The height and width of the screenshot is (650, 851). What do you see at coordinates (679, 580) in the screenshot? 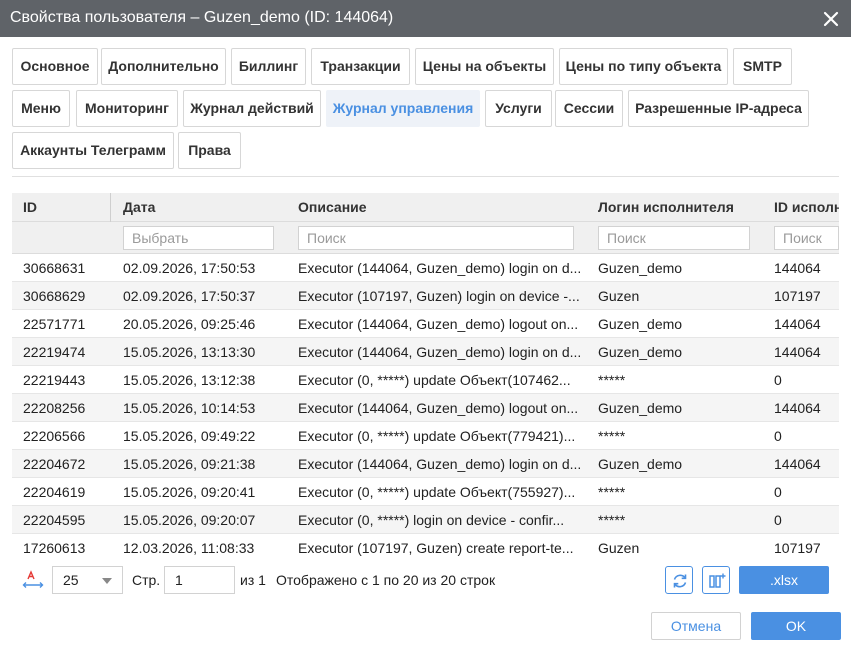
I see `refresh-button` at bounding box center [679, 580].